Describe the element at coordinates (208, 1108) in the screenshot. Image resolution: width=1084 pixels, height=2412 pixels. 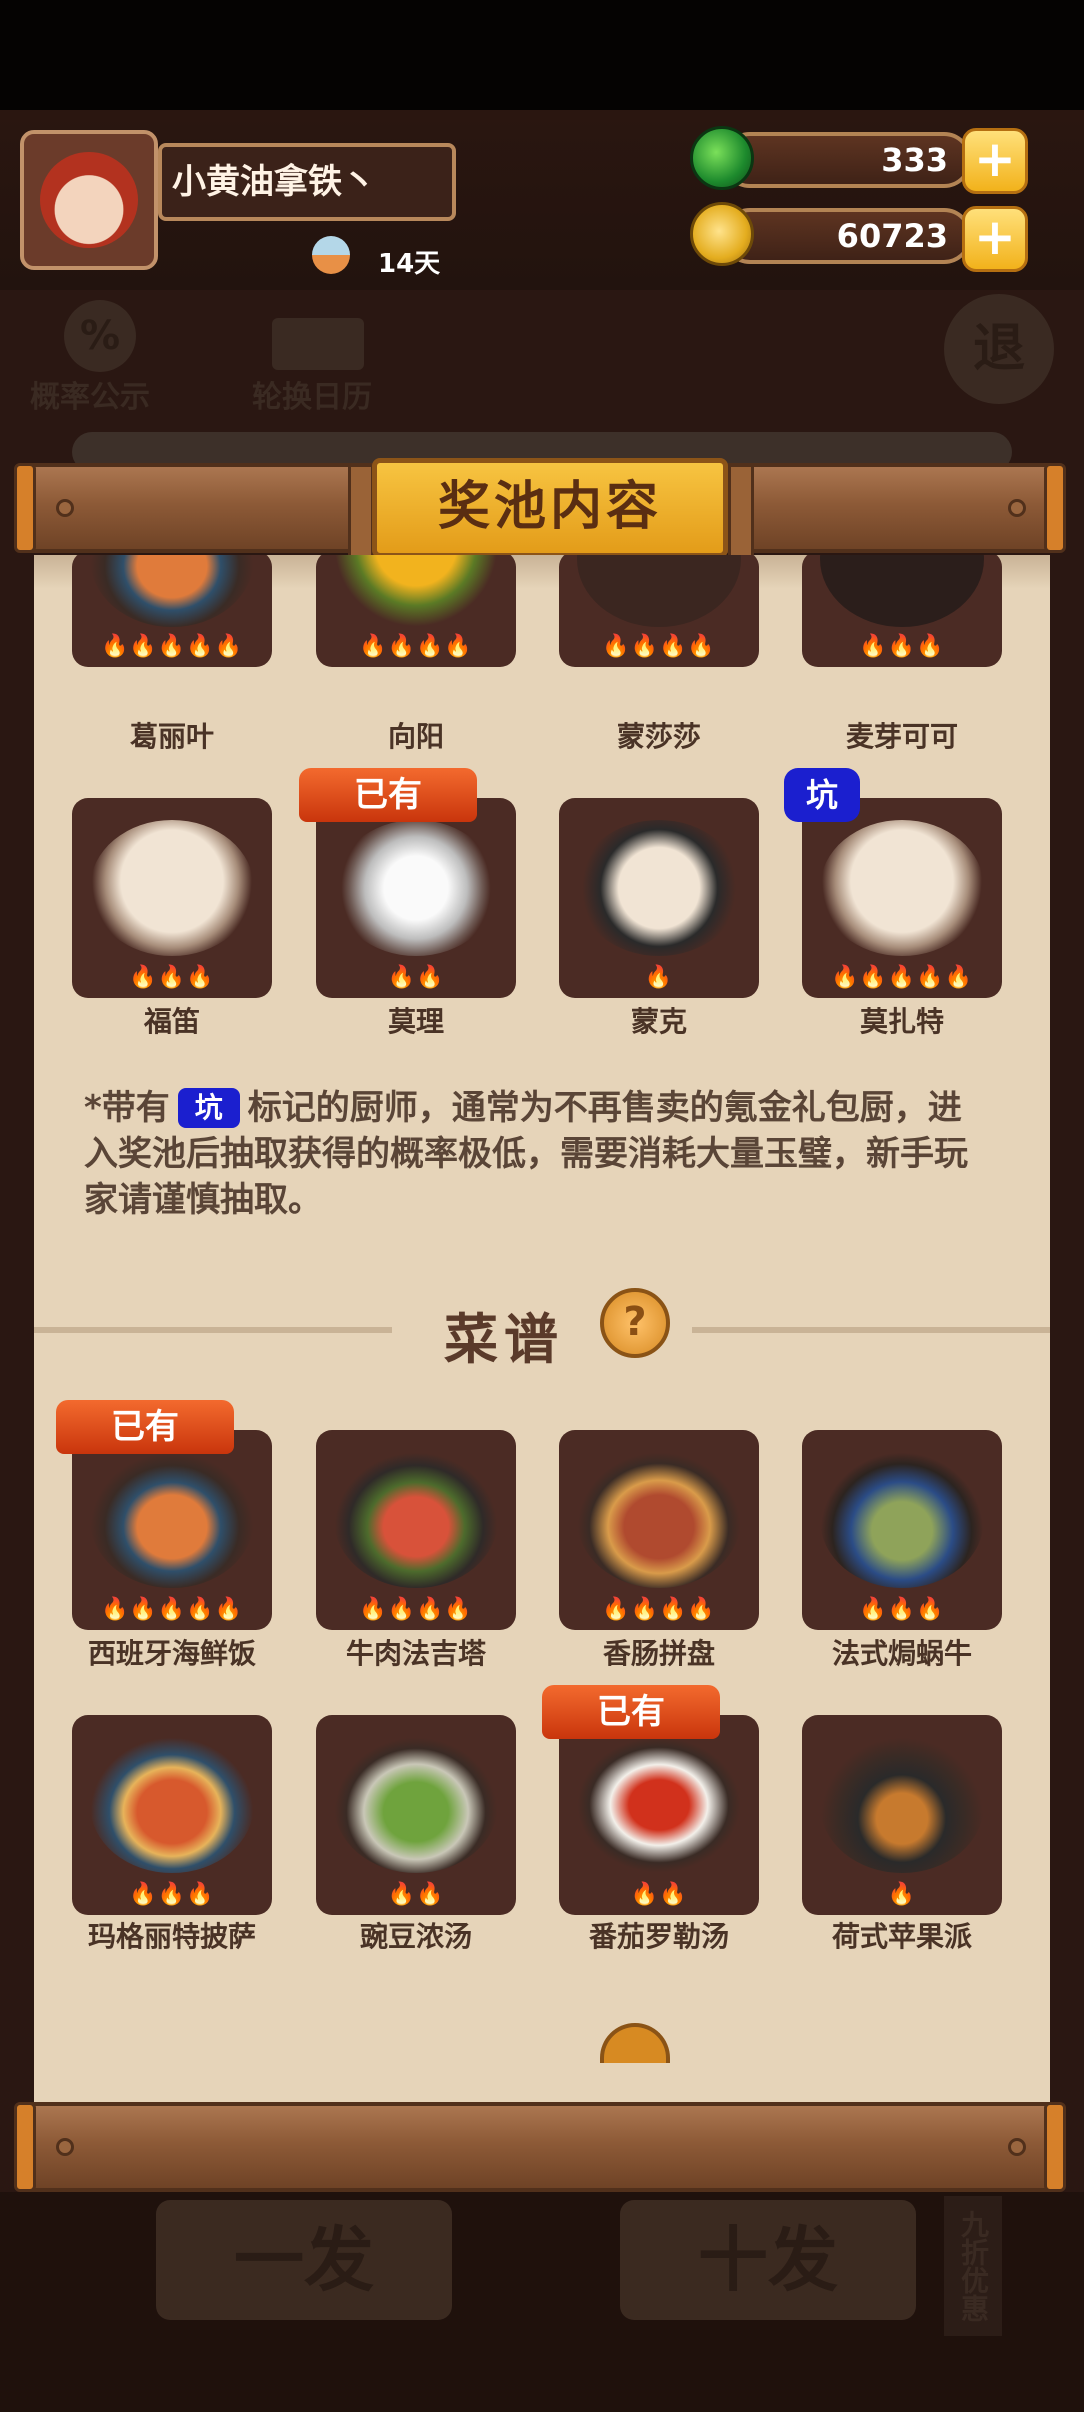
I see `pit-badge-inline: 坑` at that location.